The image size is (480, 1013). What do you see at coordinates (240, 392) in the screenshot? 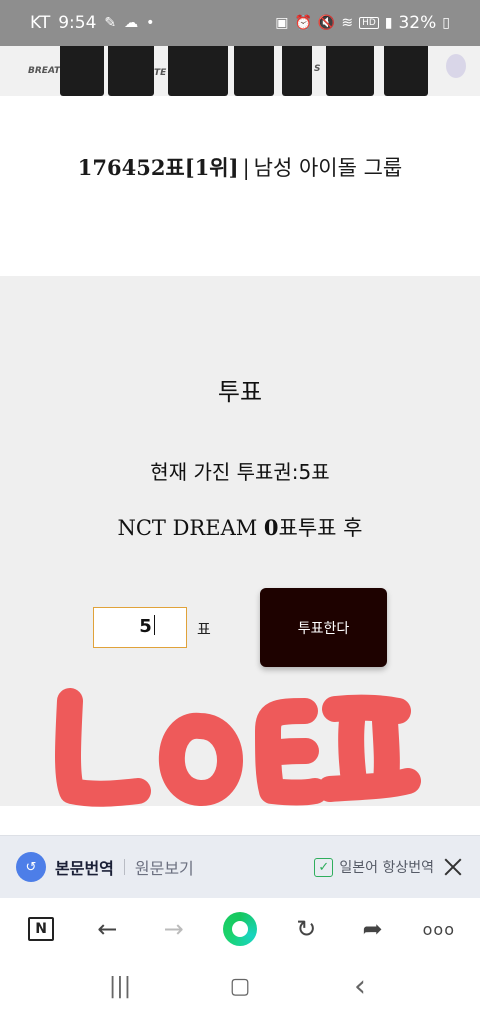
I see `vote-heading: 투표` at bounding box center [240, 392].